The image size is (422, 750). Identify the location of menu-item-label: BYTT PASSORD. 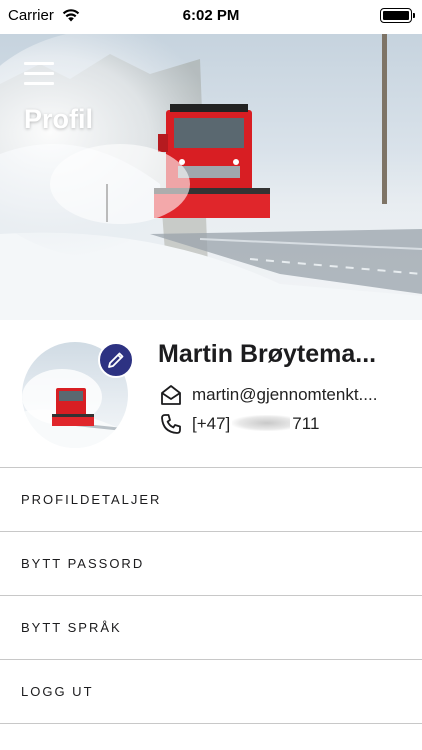
(83, 563).